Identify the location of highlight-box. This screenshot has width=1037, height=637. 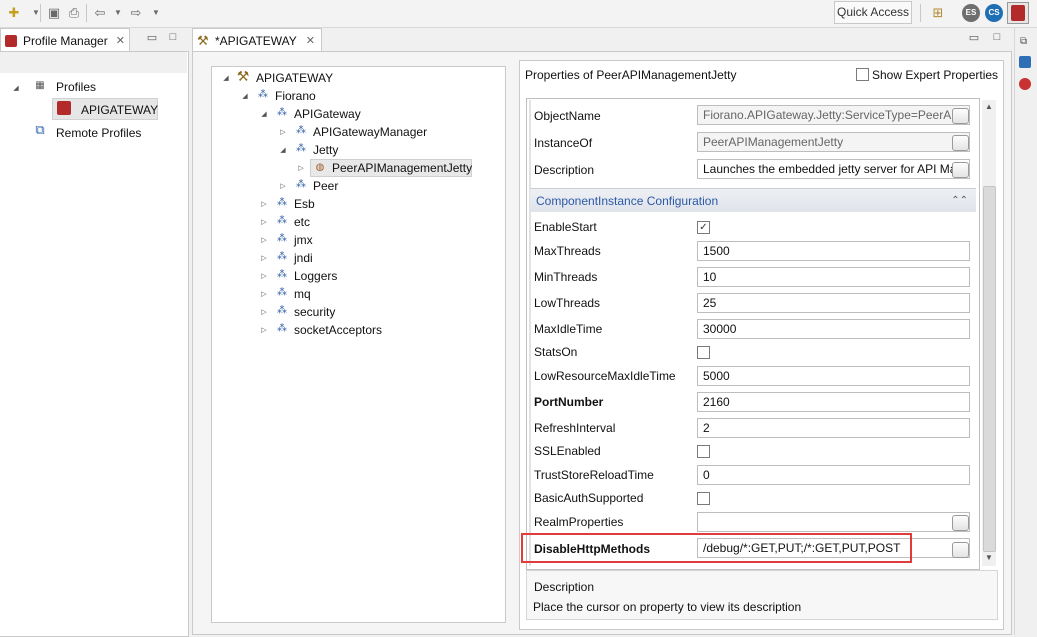
(716, 548).